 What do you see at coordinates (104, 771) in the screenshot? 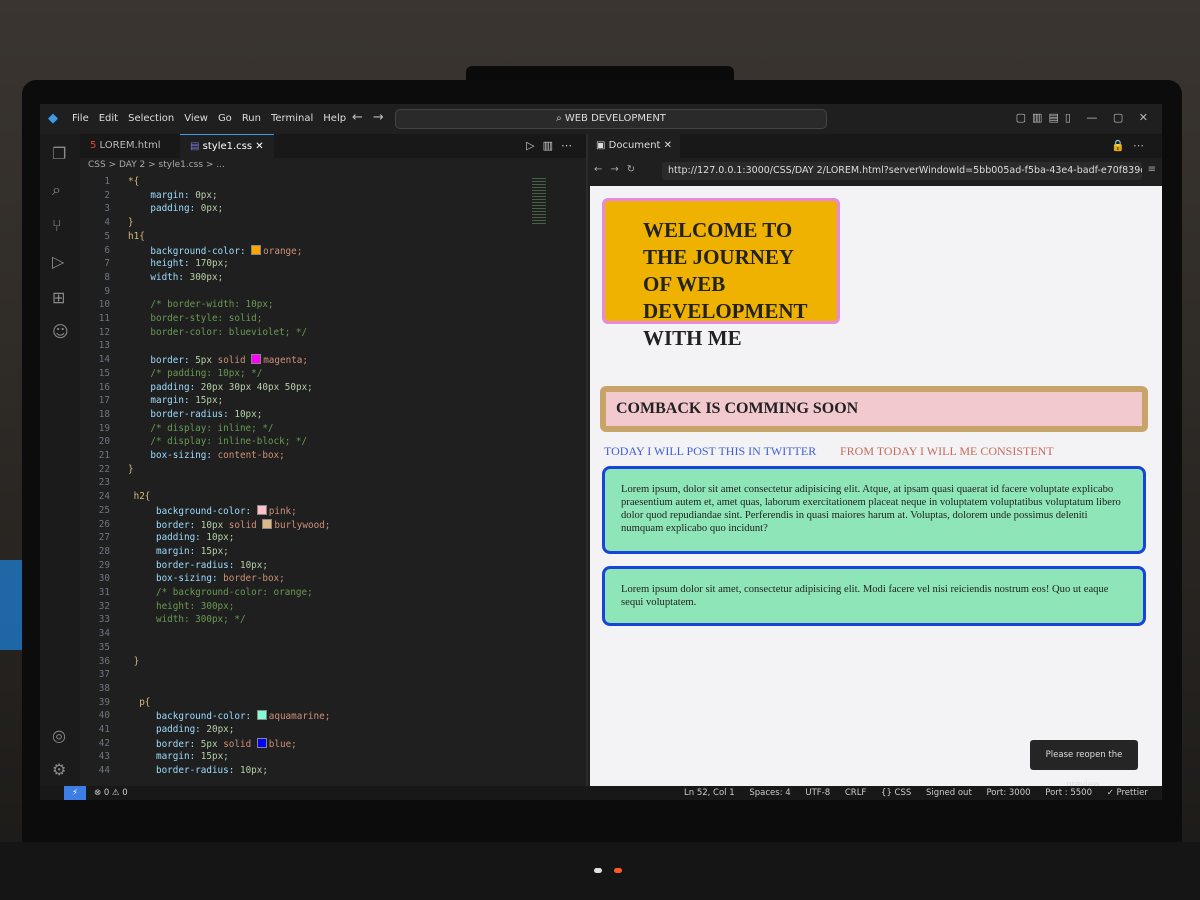
I see `line-number: 44` at bounding box center [104, 771].